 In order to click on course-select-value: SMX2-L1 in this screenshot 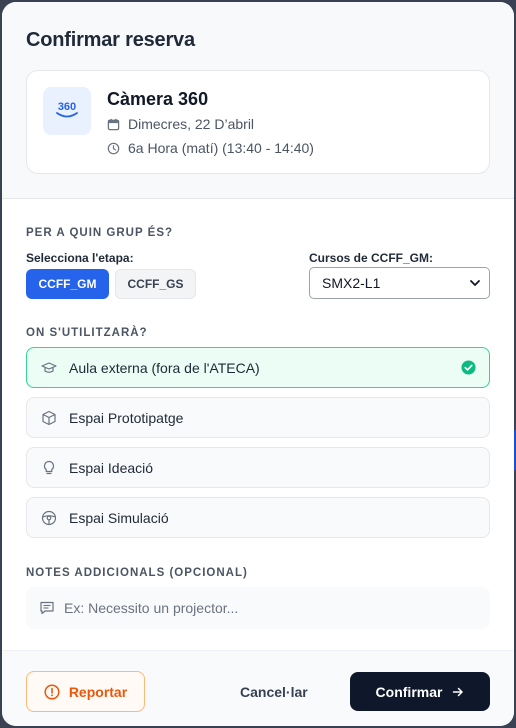, I will do `click(351, 283)`.